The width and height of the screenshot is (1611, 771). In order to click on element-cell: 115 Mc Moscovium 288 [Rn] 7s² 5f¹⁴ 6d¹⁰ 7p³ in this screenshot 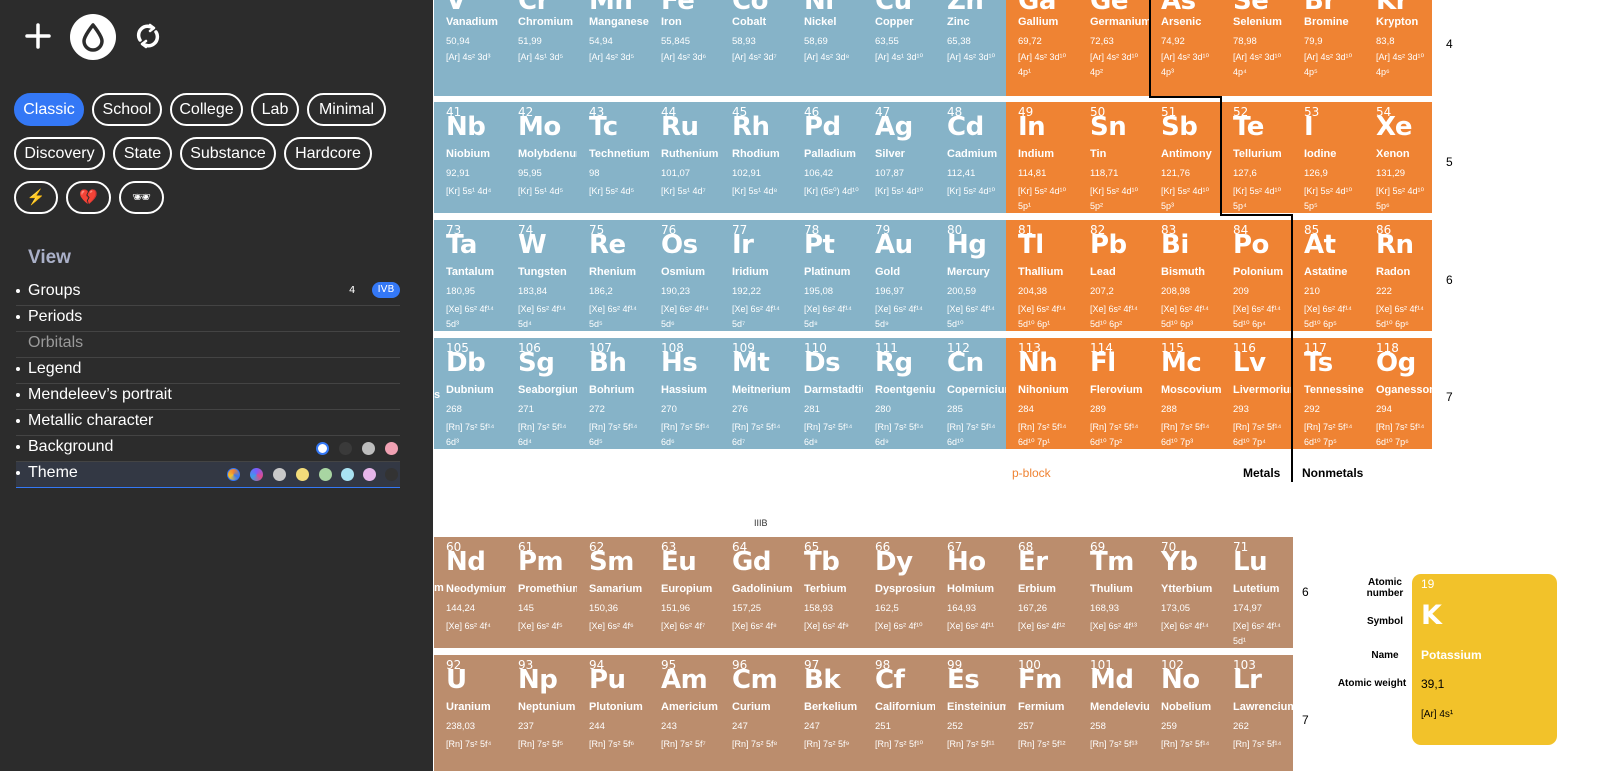, I will do `click(1185, 393)`.